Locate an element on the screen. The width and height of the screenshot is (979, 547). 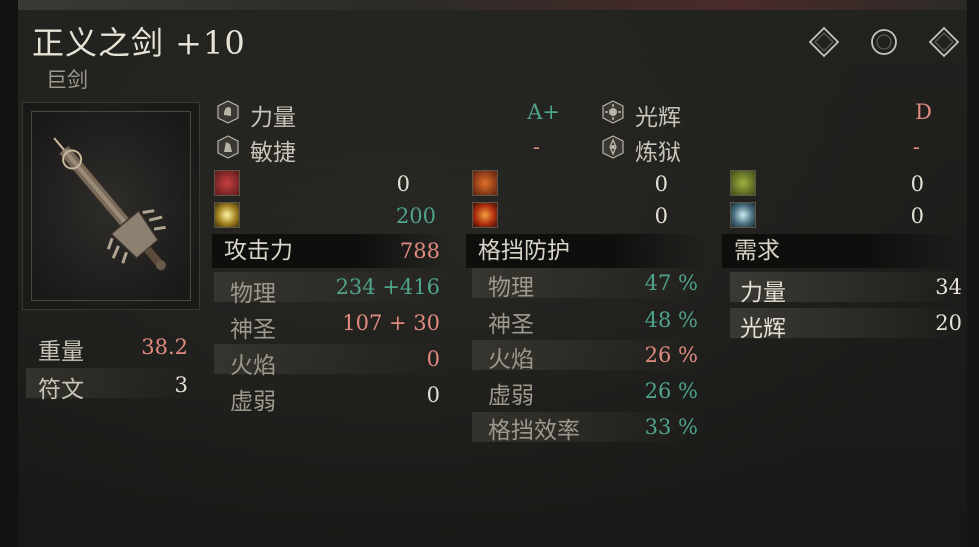
guard-header: 格挡防护 is located at coordinates (586, 251).